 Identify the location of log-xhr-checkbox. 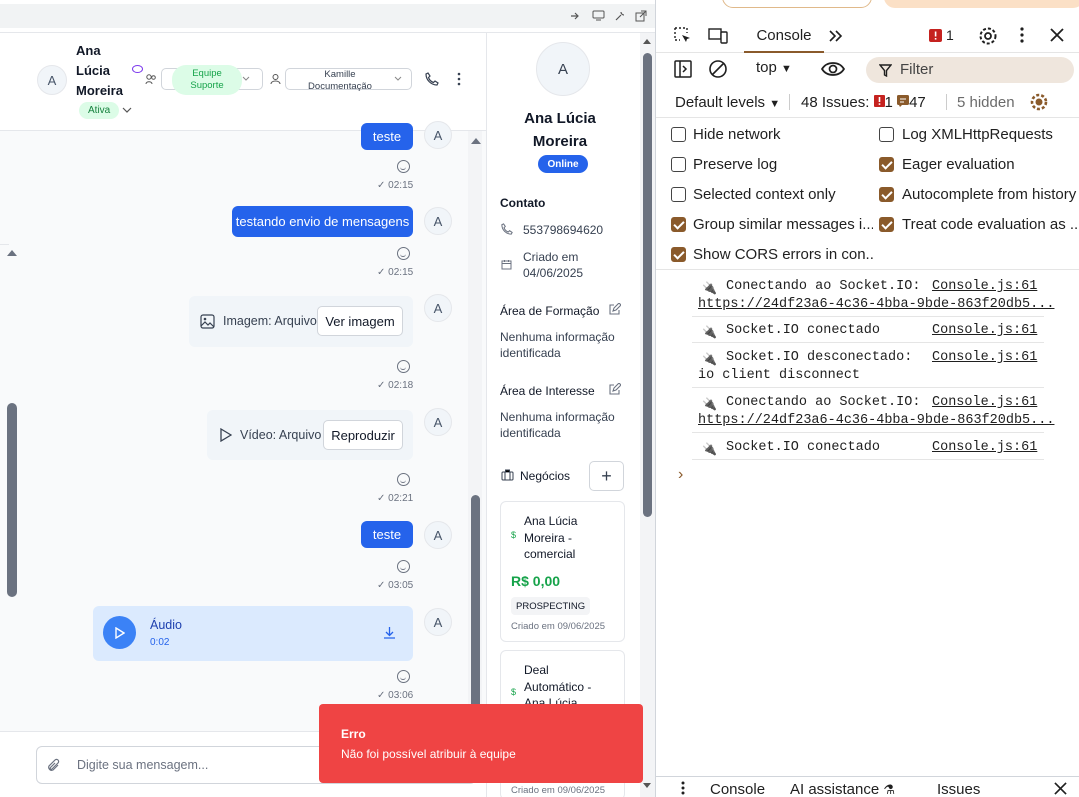
(886, 134).